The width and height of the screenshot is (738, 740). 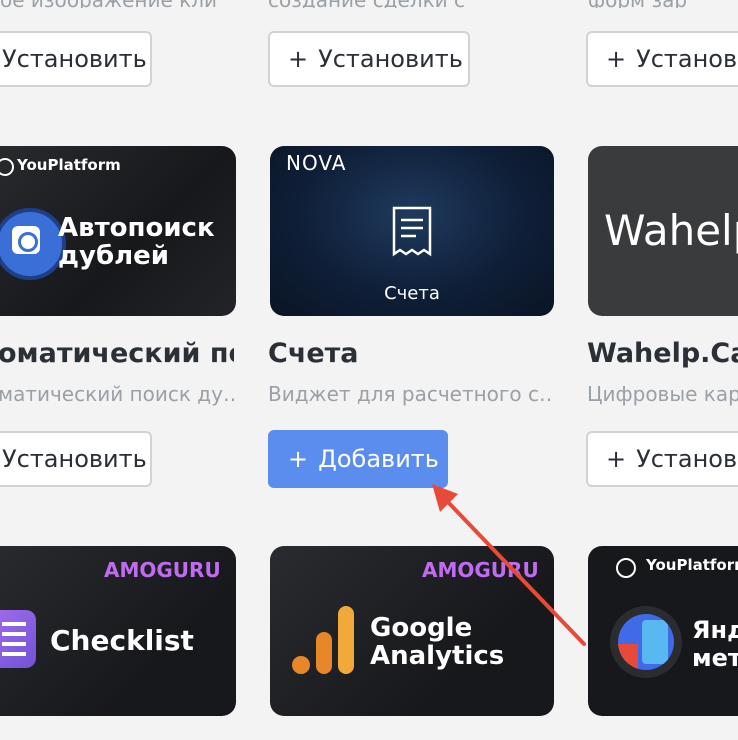 What do you see at coordinates (646, 642) in the screenshot?
I see `yandex-metrica-icon` at bounding box center [646, 642].